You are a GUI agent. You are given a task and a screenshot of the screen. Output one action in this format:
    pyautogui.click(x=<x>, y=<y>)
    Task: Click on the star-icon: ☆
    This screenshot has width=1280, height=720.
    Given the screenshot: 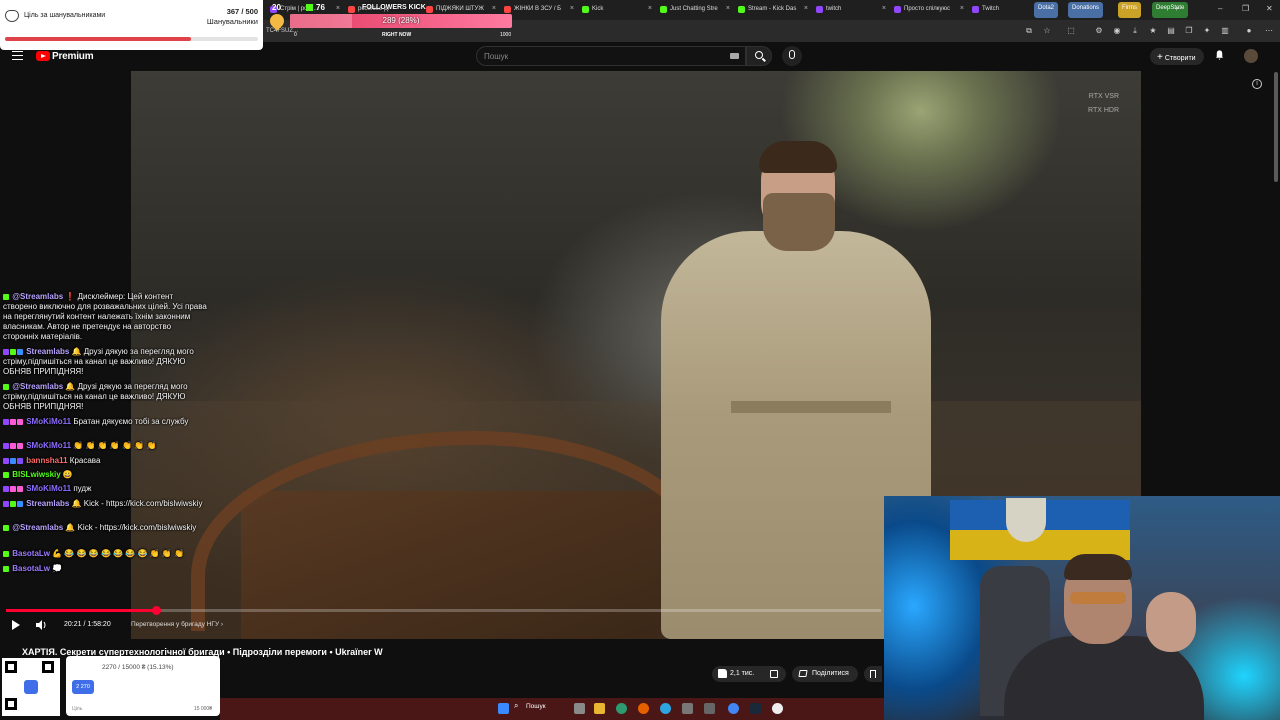 What is the action you would take?
    pyautogui.click(x=1047, y=31)
    